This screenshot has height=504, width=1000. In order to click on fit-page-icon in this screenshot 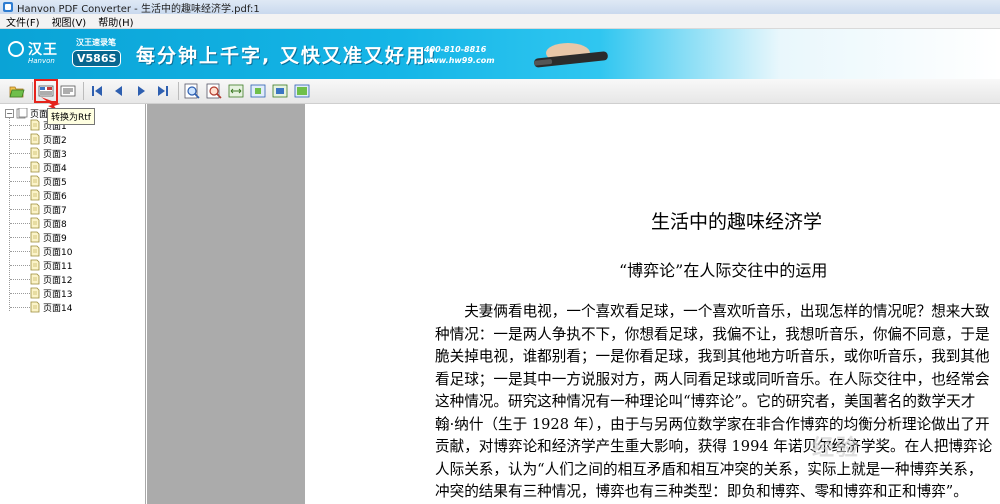, I will do `click(258, 91)`.